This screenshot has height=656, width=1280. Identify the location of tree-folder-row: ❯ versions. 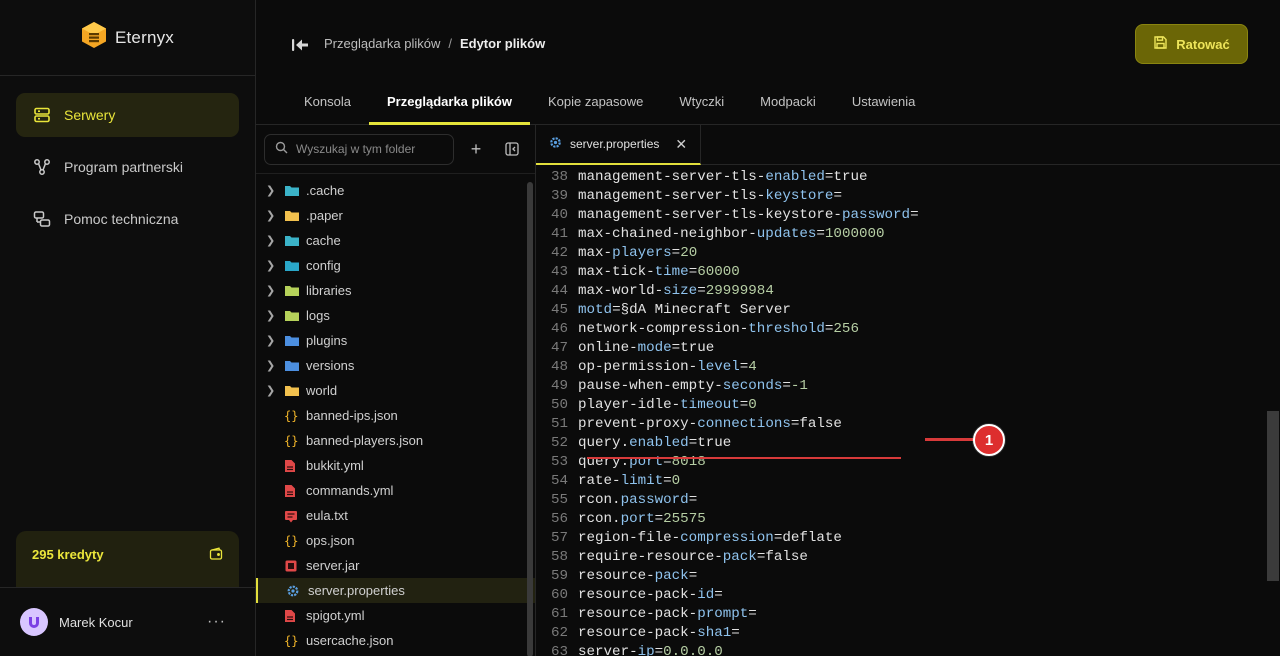
(395, 365).